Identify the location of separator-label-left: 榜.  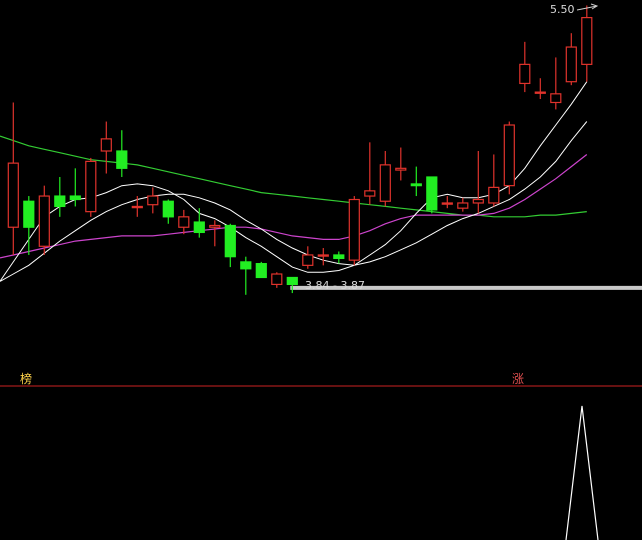
(26, 378).